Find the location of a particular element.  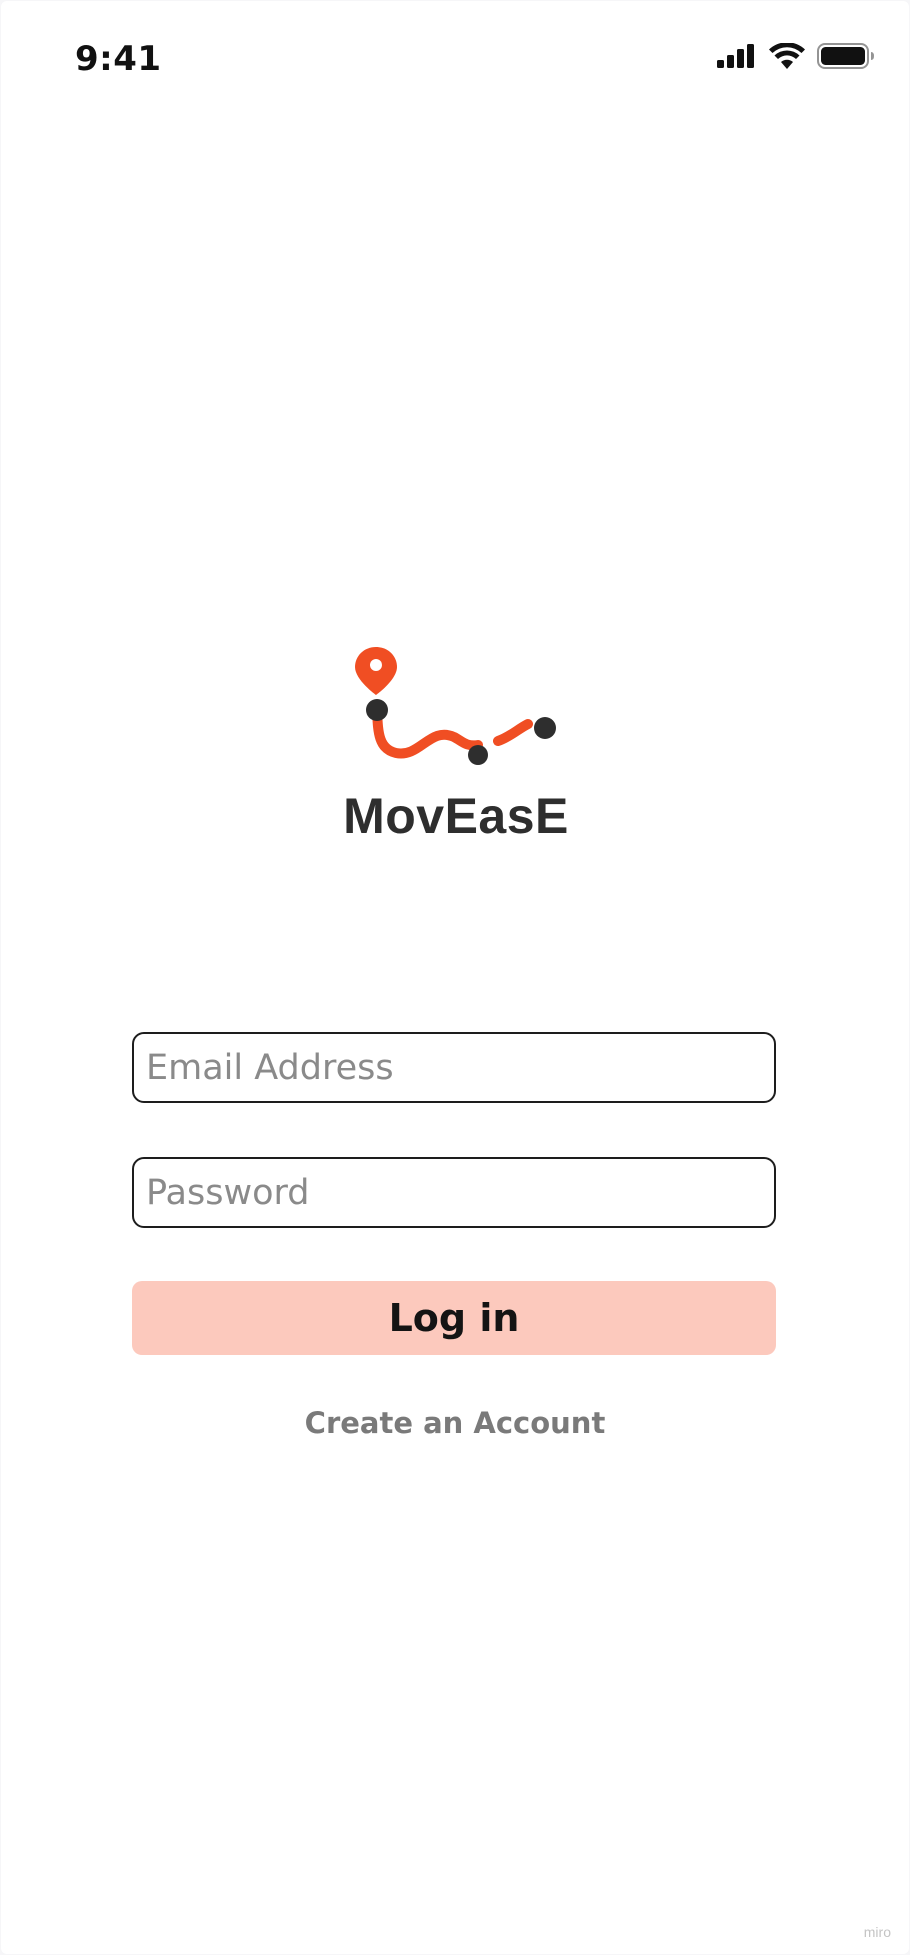

status-icons is located at coordinates (796, 56).